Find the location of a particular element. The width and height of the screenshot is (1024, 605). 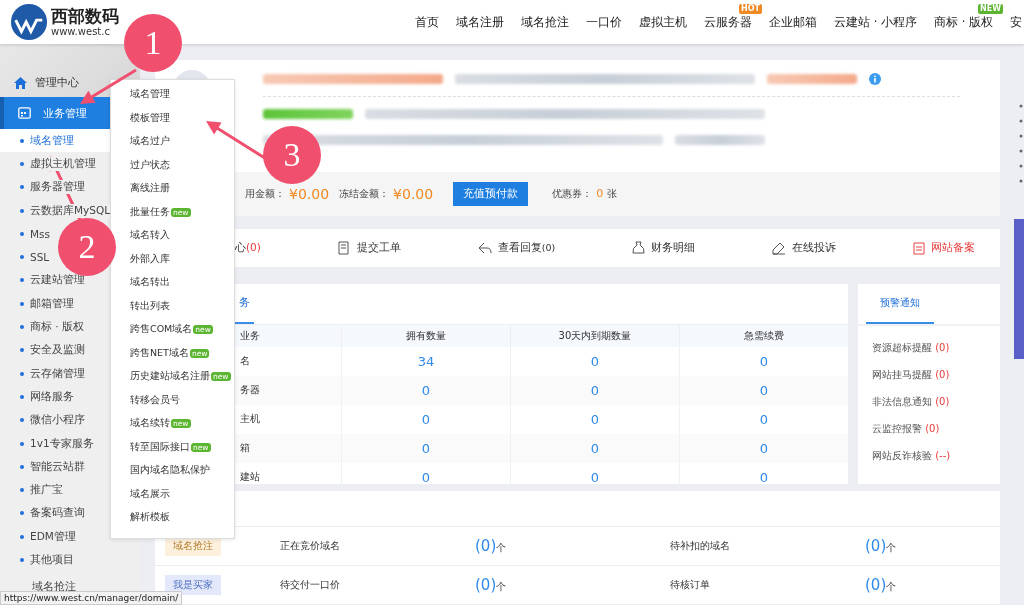

table-cell: 建站 is located at coordinates (250, 477).